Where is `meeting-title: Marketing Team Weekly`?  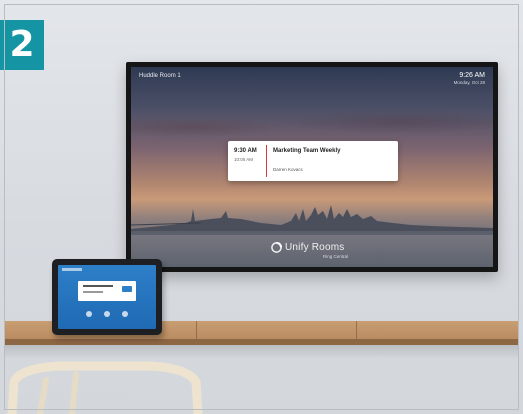 meeting-title: Marketing Team Weekly is located at coordinates (307, 151).